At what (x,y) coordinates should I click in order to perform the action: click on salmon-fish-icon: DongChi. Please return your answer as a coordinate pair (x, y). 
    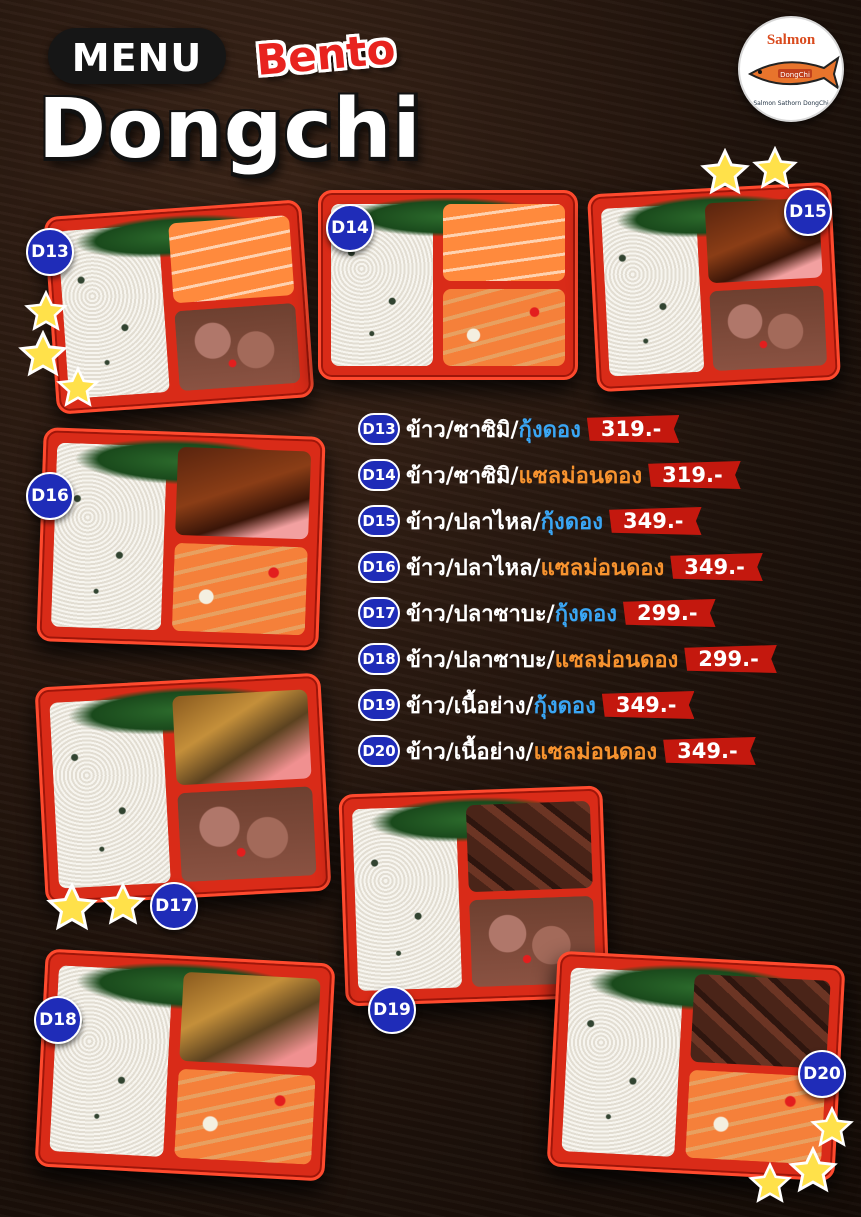
    Looking at the image, I should click on (793, 73).